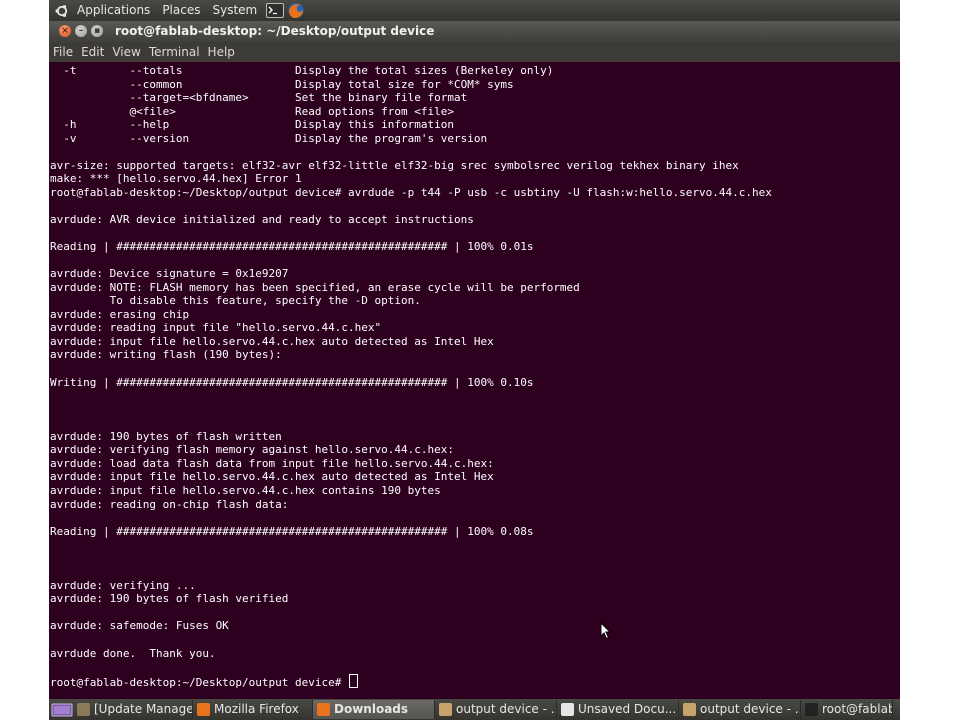 The width and height of the screenshot is (960, 720). What do you see at coordinates (126, 52) in the screenshot?
I see `menu-view: View` at bounding box center [126, 52].